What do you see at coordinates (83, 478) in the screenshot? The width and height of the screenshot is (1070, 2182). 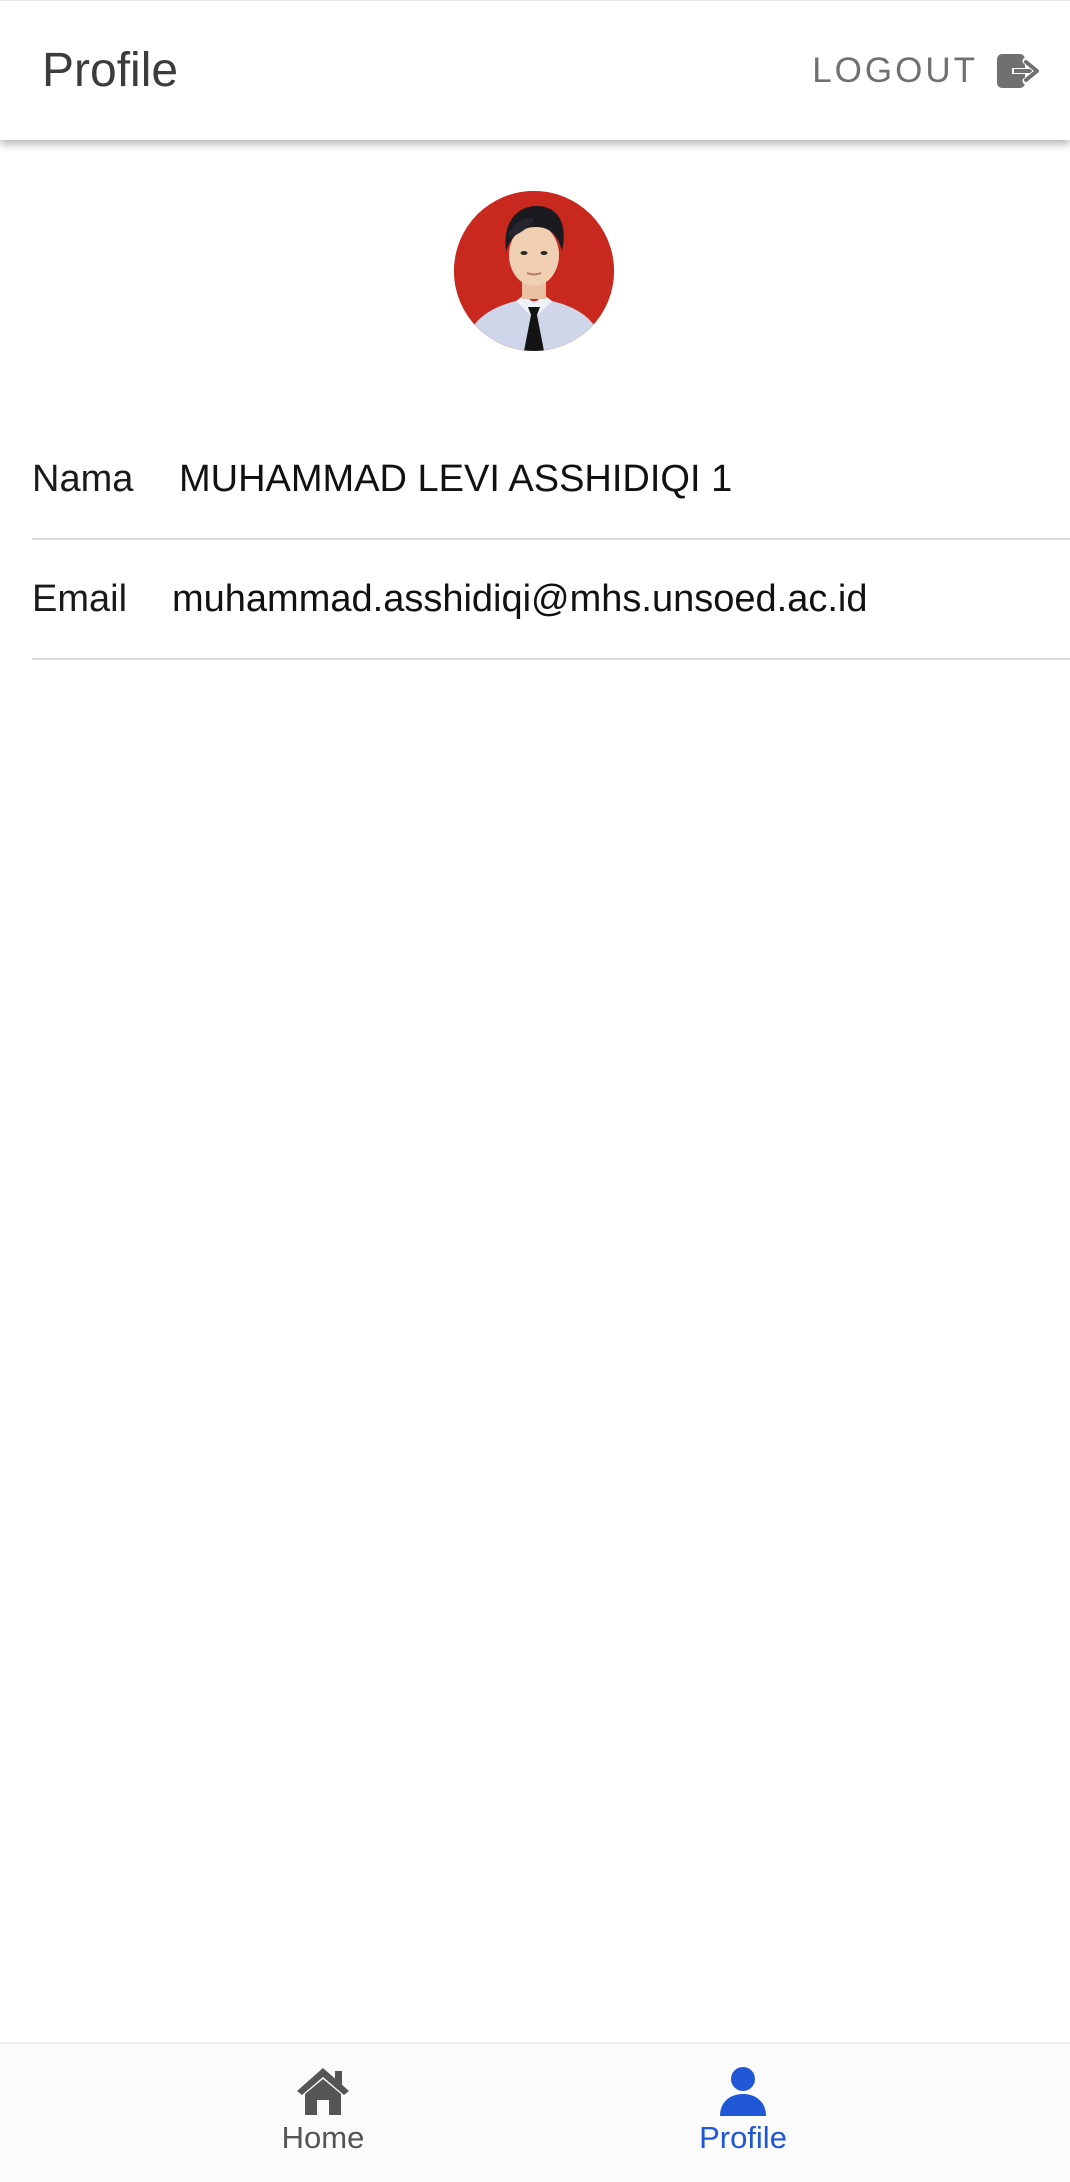 I see `name-label: Nama` at bounding box center [83, 478].